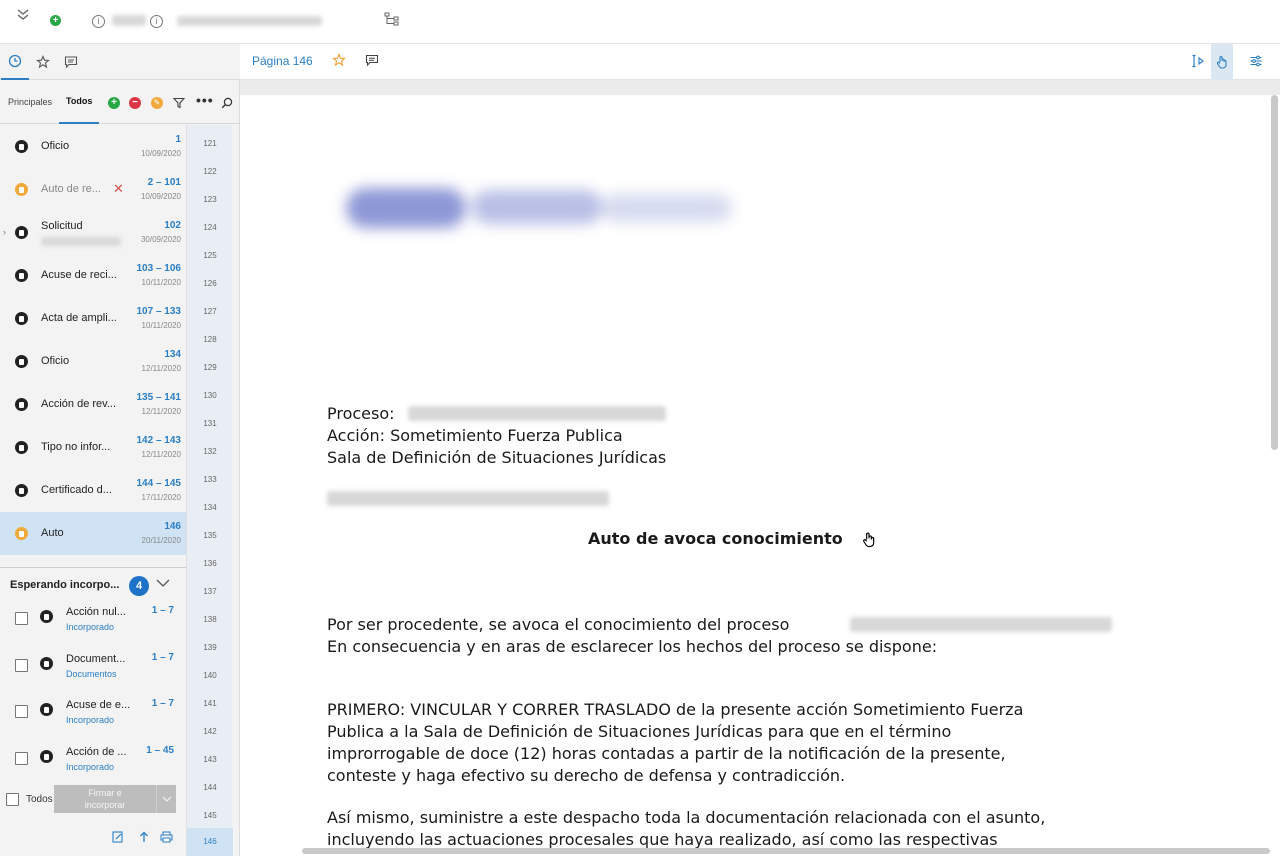 This screenshot has height=856, width=1280. I want to click on tab-comments, so click(71, 62).